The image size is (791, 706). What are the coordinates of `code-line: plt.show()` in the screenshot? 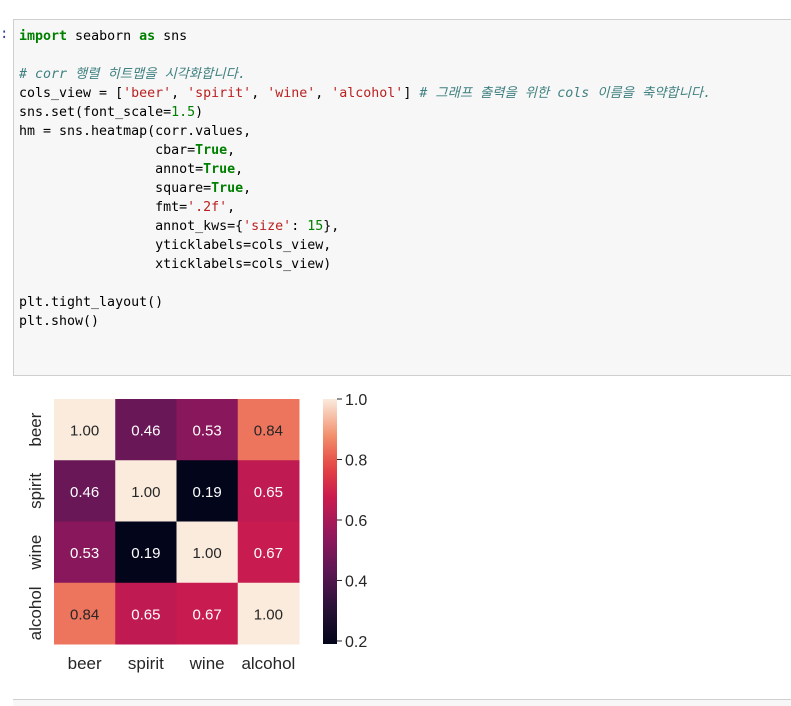 It's located at (365, 321).